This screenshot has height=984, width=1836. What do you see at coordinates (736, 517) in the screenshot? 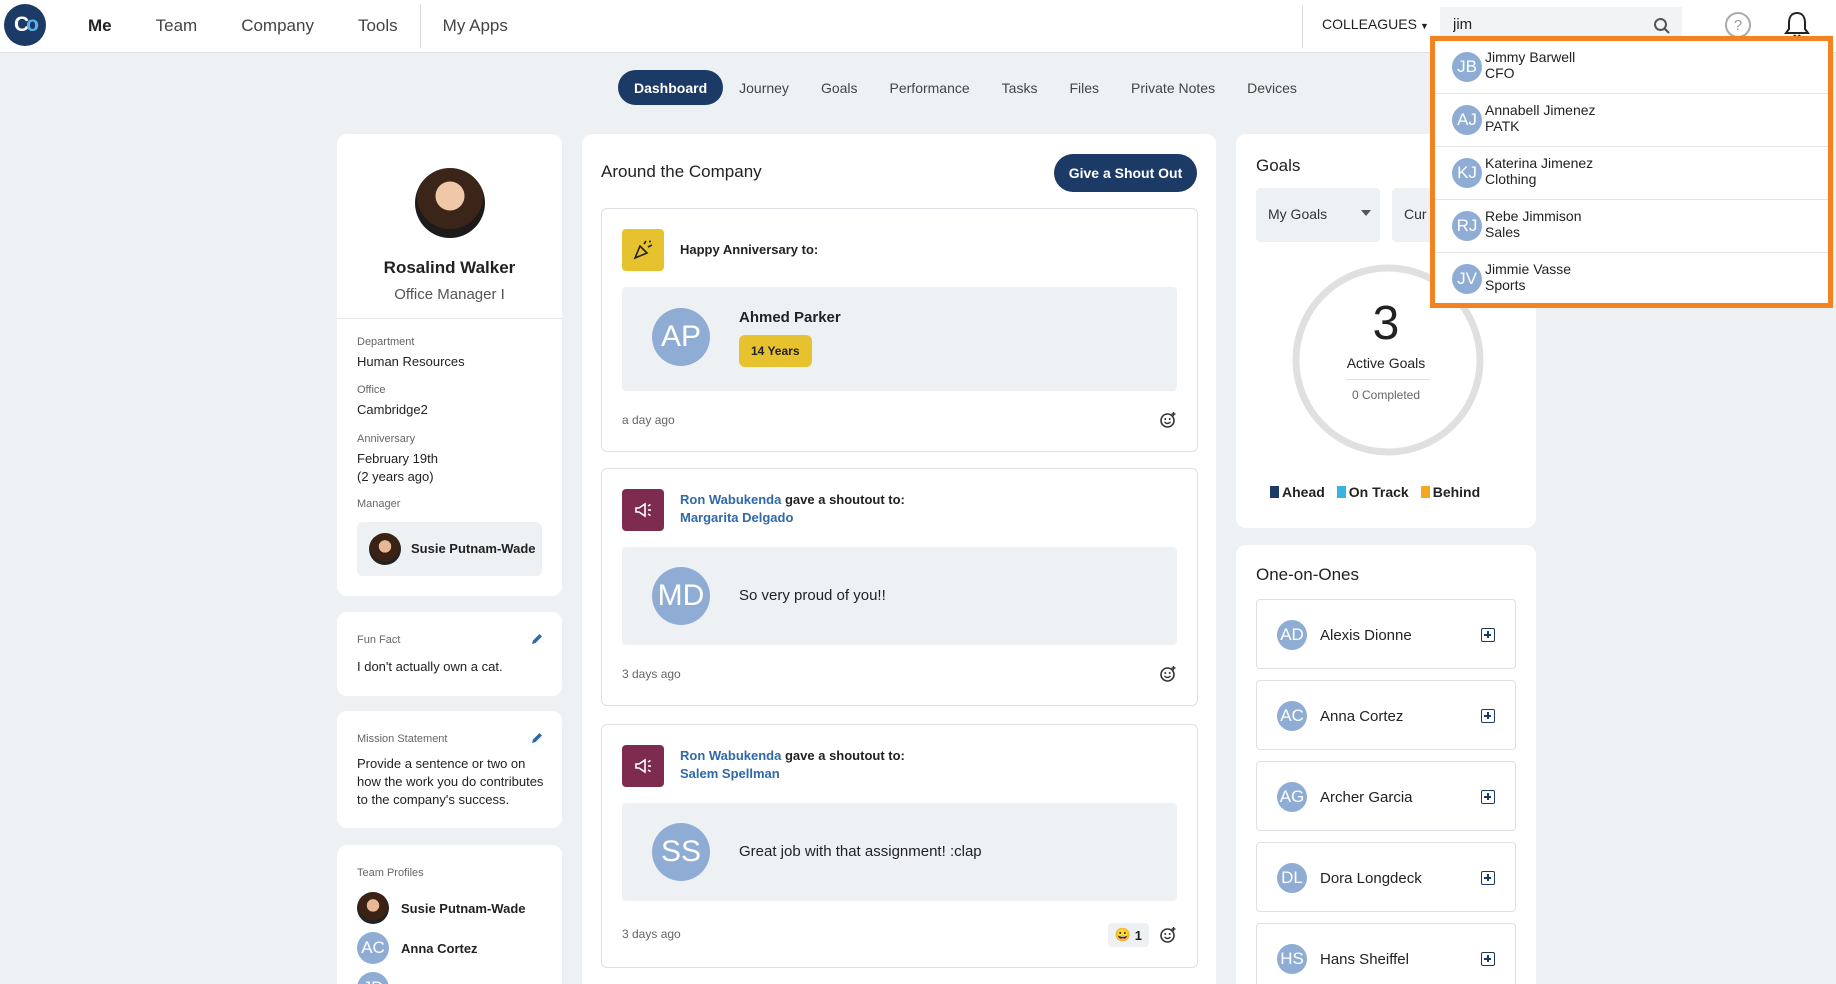
I see `recipient-link: Margarita Delgado` at bounding box center [736, 517].